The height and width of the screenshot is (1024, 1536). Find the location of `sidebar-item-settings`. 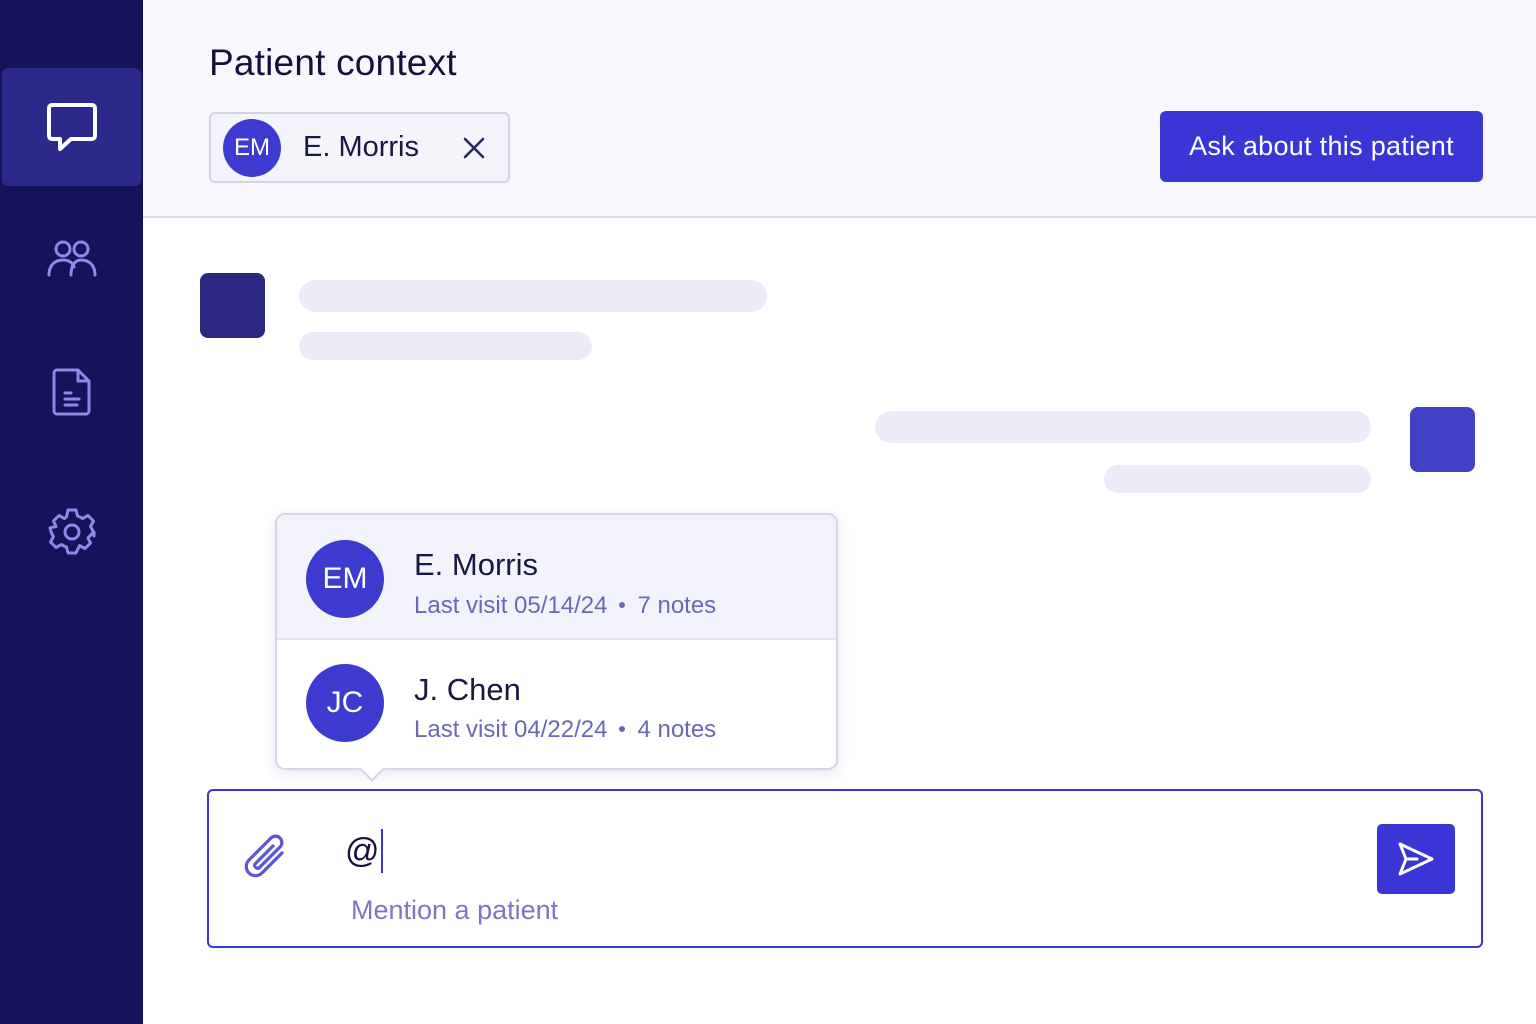

sidebar-item-settings is located at coordinates (71, 532).